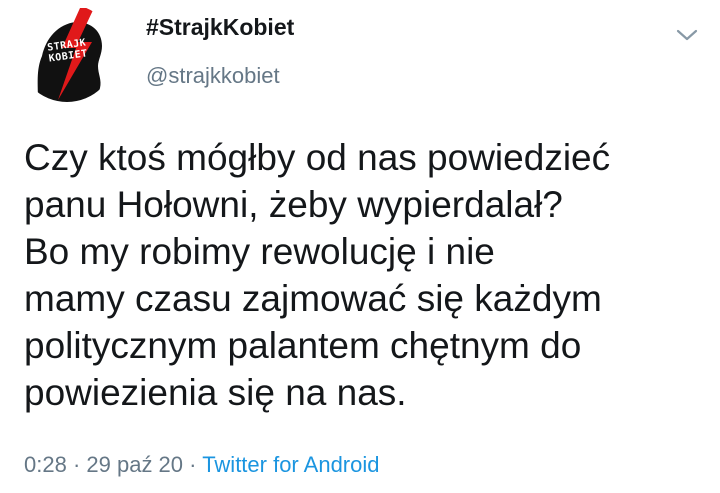 This screenshot has width=720, height=493. What do you see at coordinates (259, 251) in the screenshot?
I see `tweet-text-line: Bo my robimy rewolucję i nie` at bounding box center [259, 251].